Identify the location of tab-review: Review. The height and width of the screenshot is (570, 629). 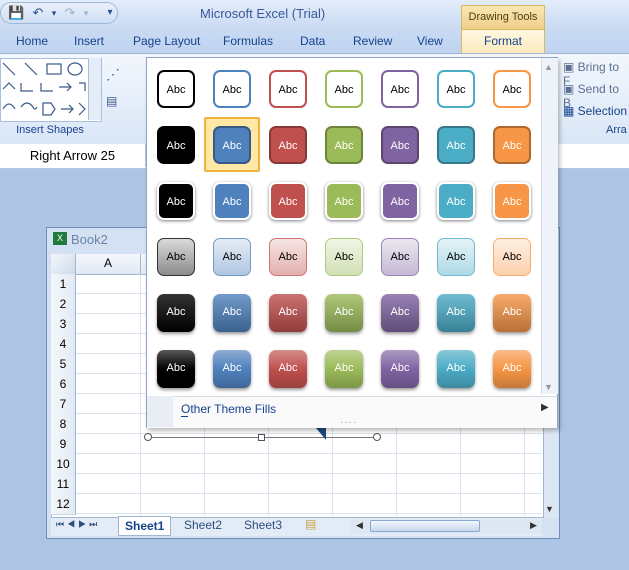
(372, 41).